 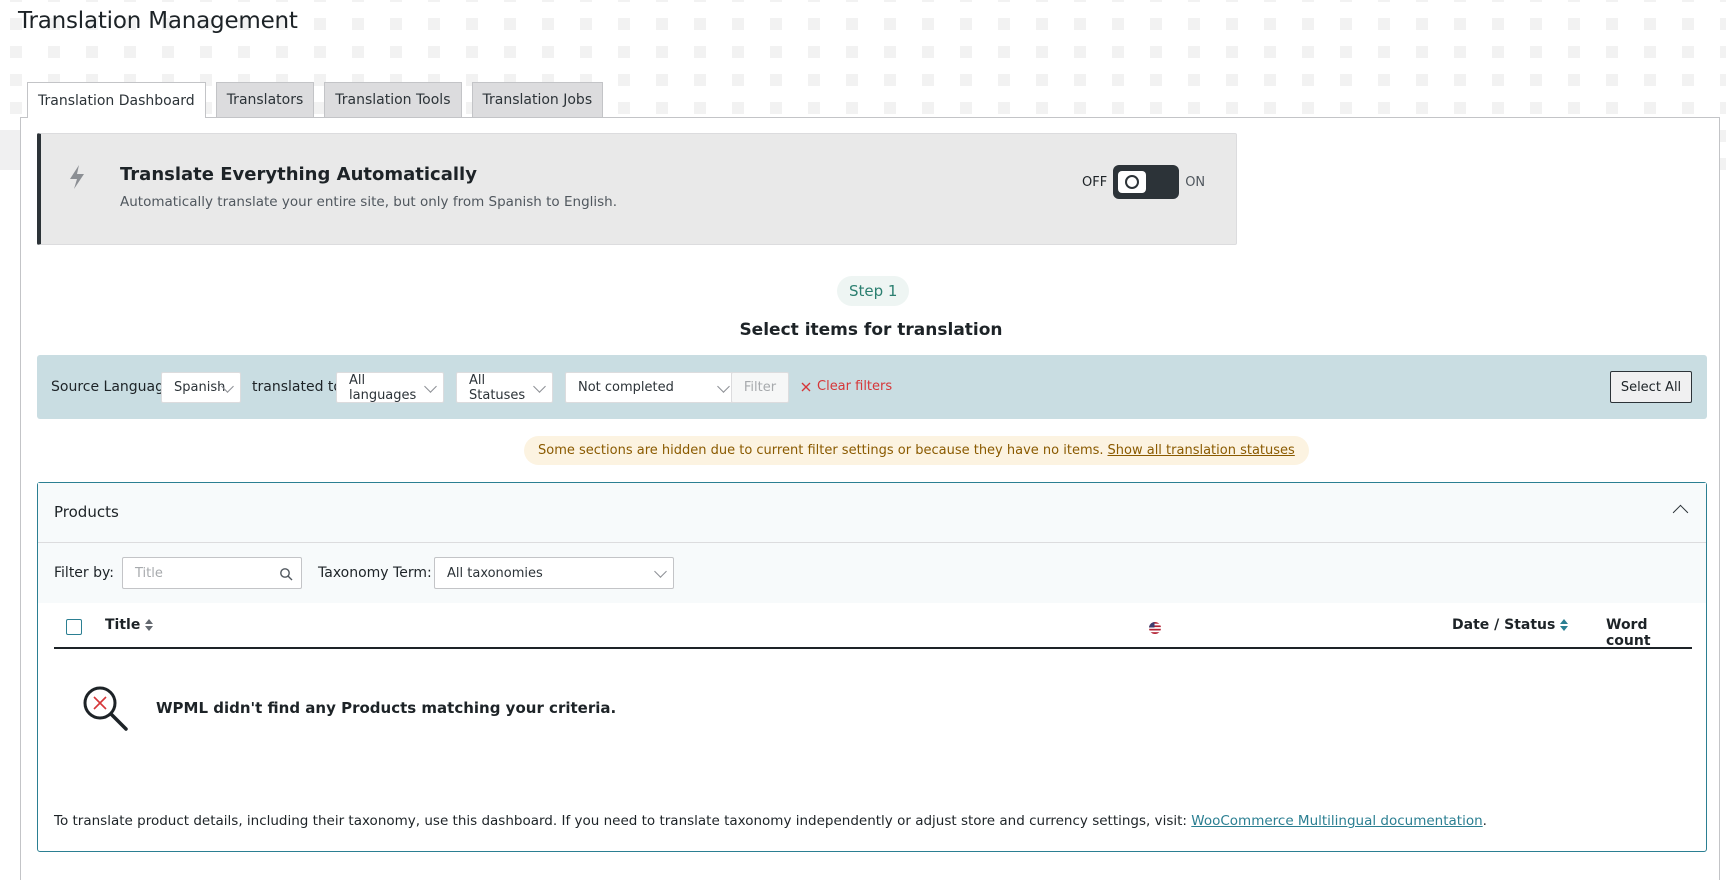 I want to click on toggle-on-label: ON, so click(x=1195, y=182).